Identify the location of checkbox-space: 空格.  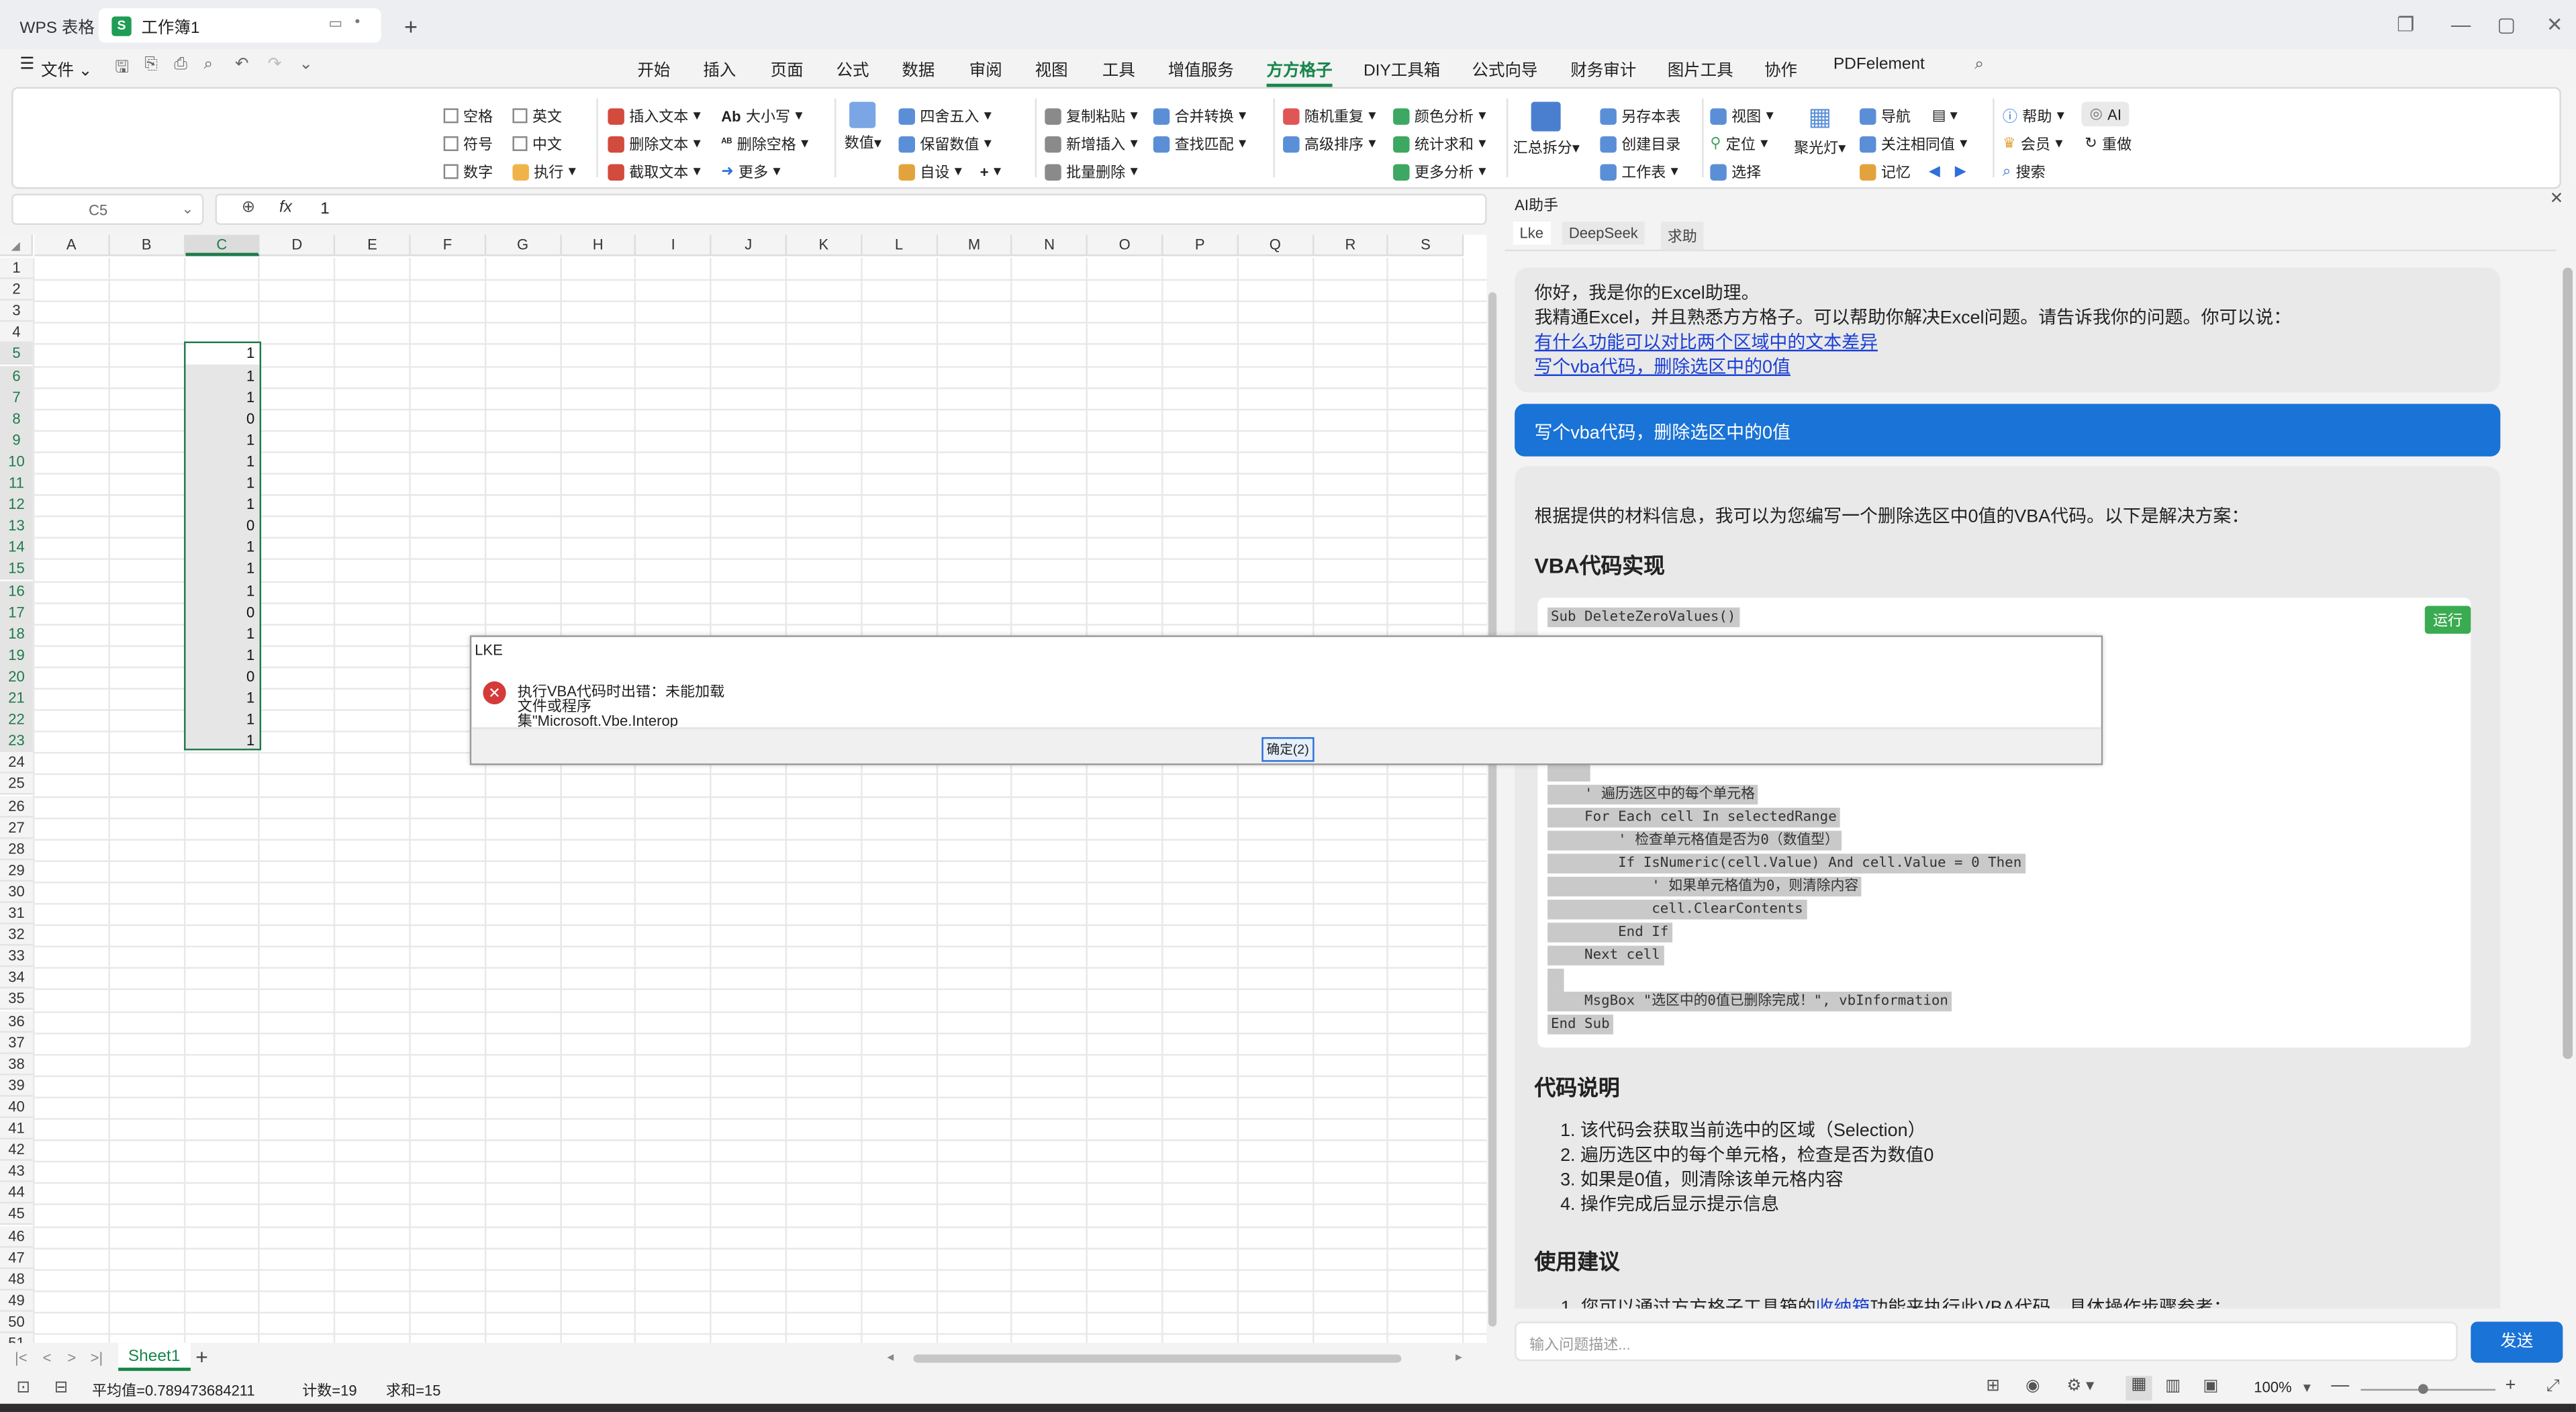
(468, 115).